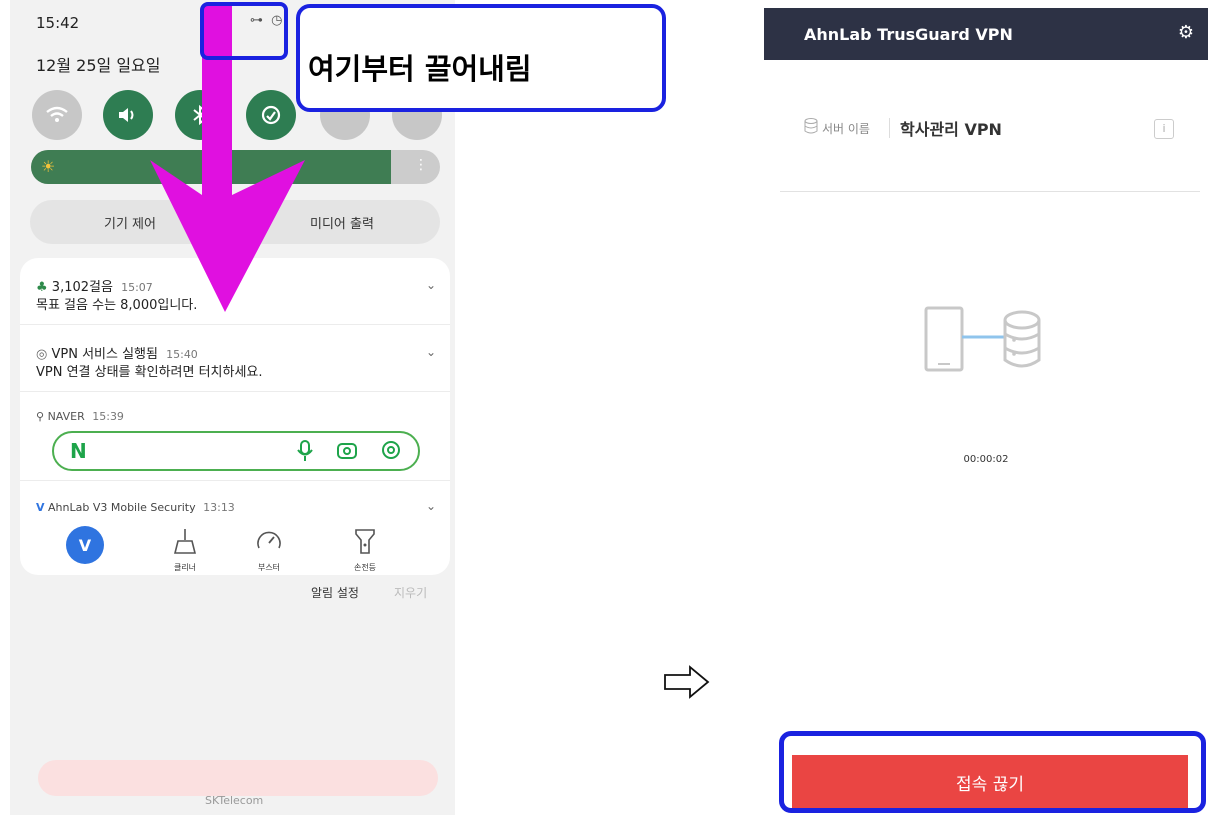 This screenshot has height=815, width=1214. Describe the element at coordinates (990, 191) in the screenshot. I see `divider` at that location.